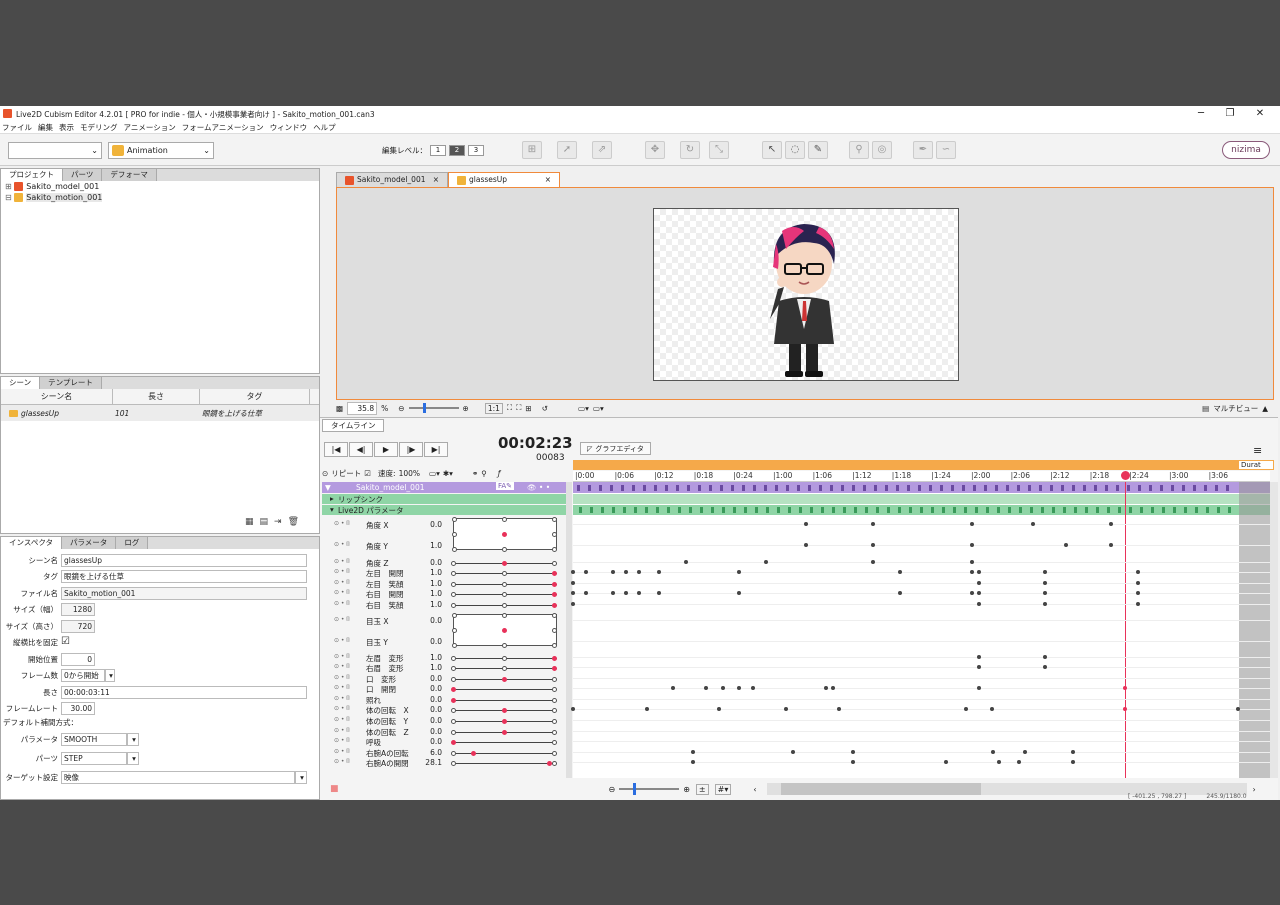 The height and width of the screenshot is (905, 1280). I want to click on interp-parts-select: STEP, so click(94, 758).